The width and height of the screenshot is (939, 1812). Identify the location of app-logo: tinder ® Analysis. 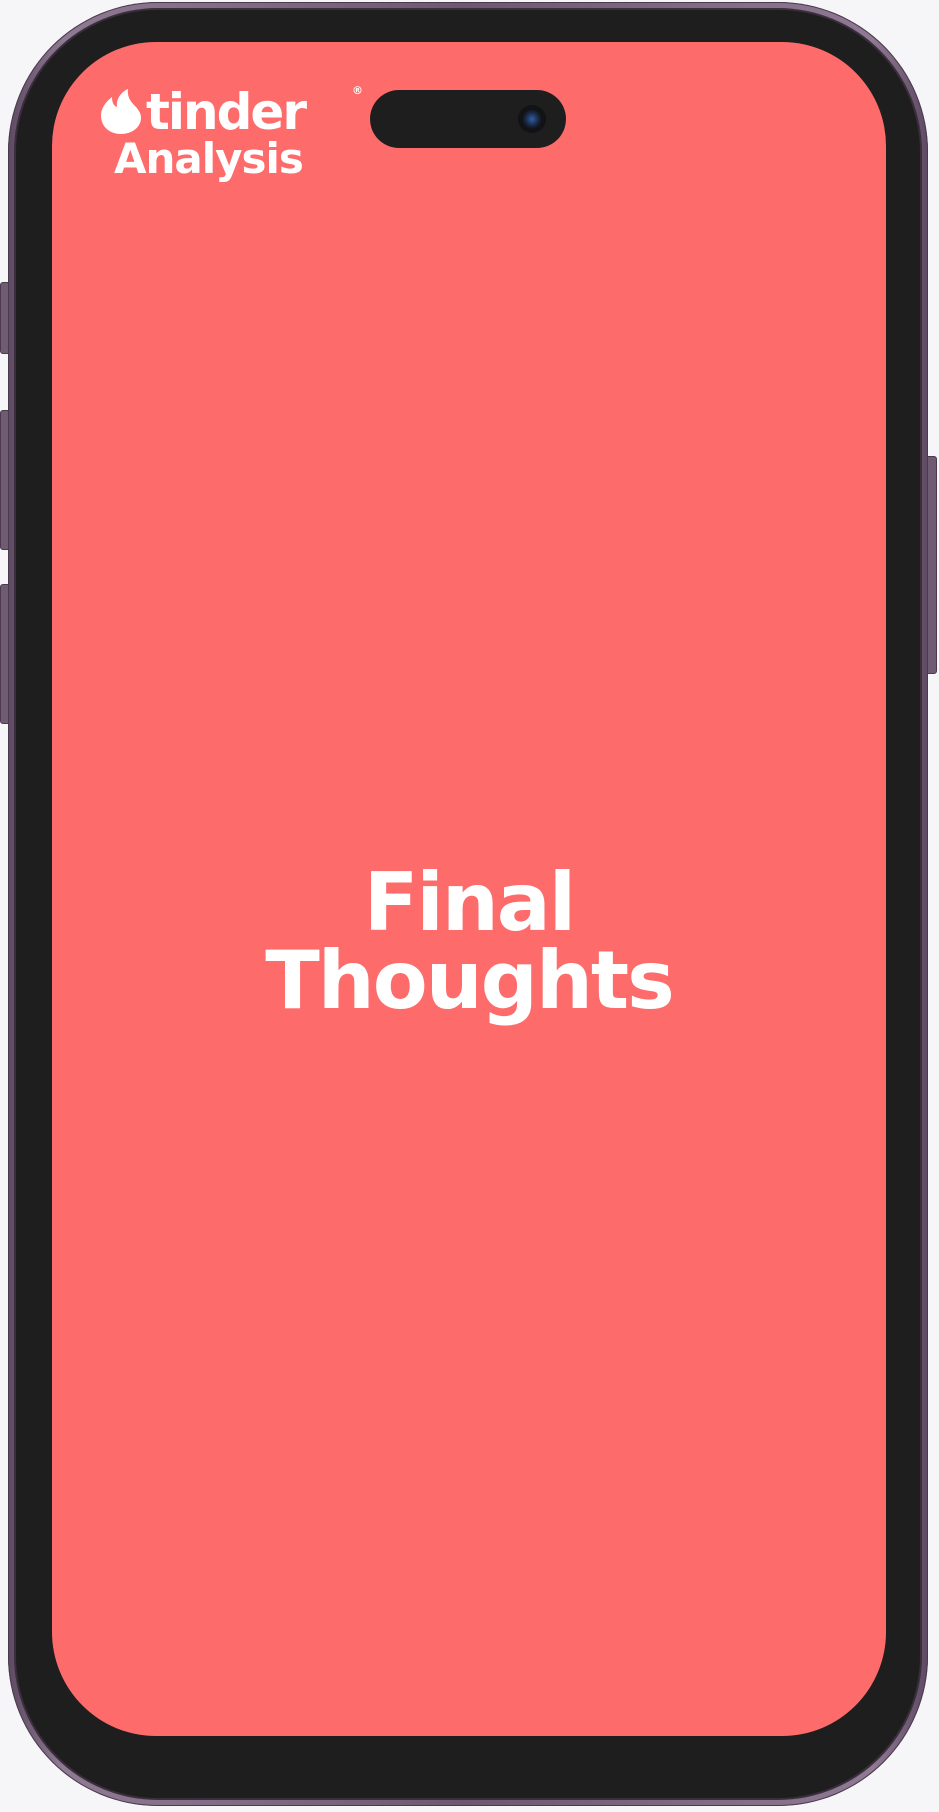
(231, 138).